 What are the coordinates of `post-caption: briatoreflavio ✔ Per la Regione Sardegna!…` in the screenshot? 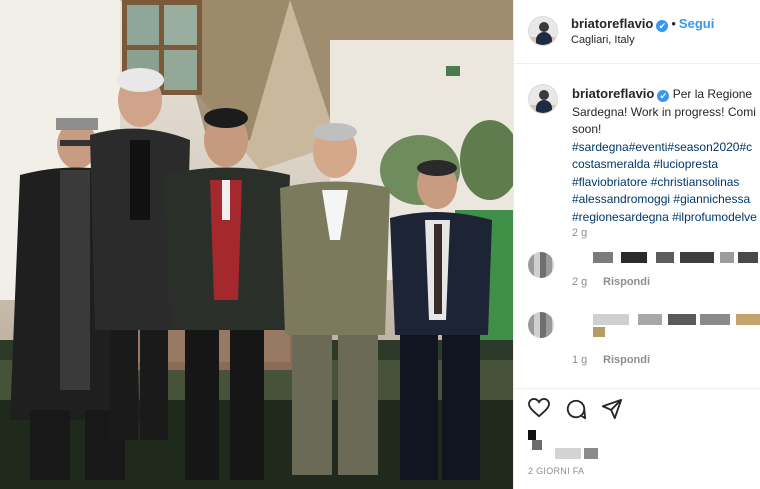 It's located at (666, 155).